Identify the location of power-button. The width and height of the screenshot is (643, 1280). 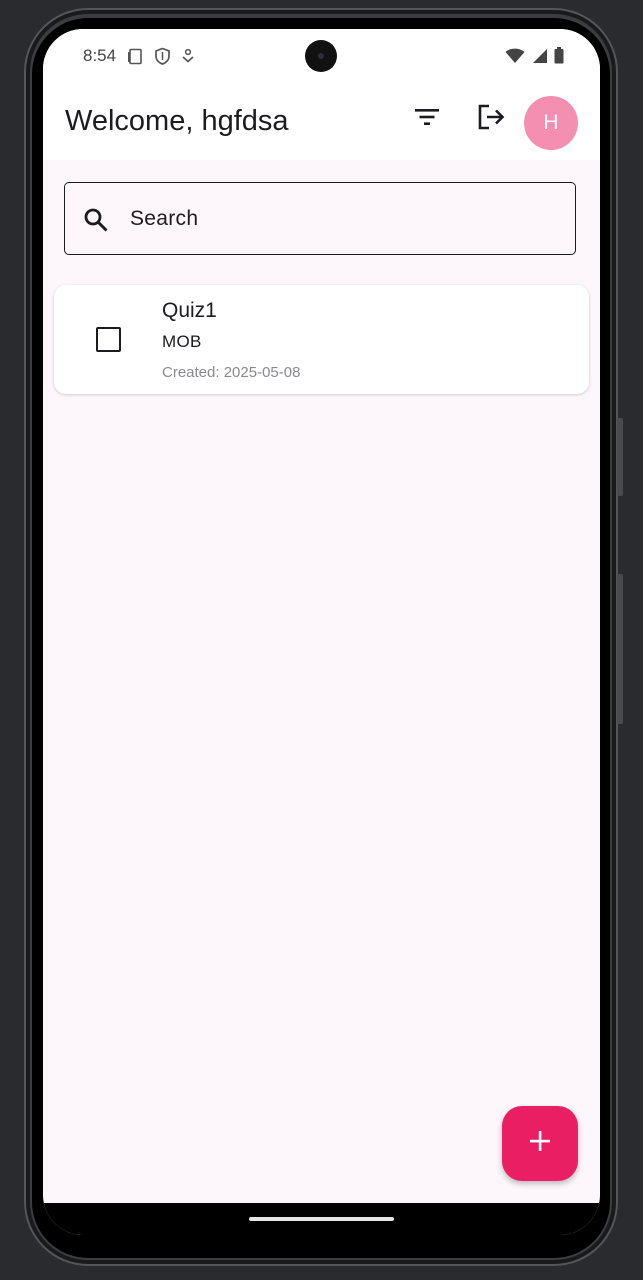
(620, 649).